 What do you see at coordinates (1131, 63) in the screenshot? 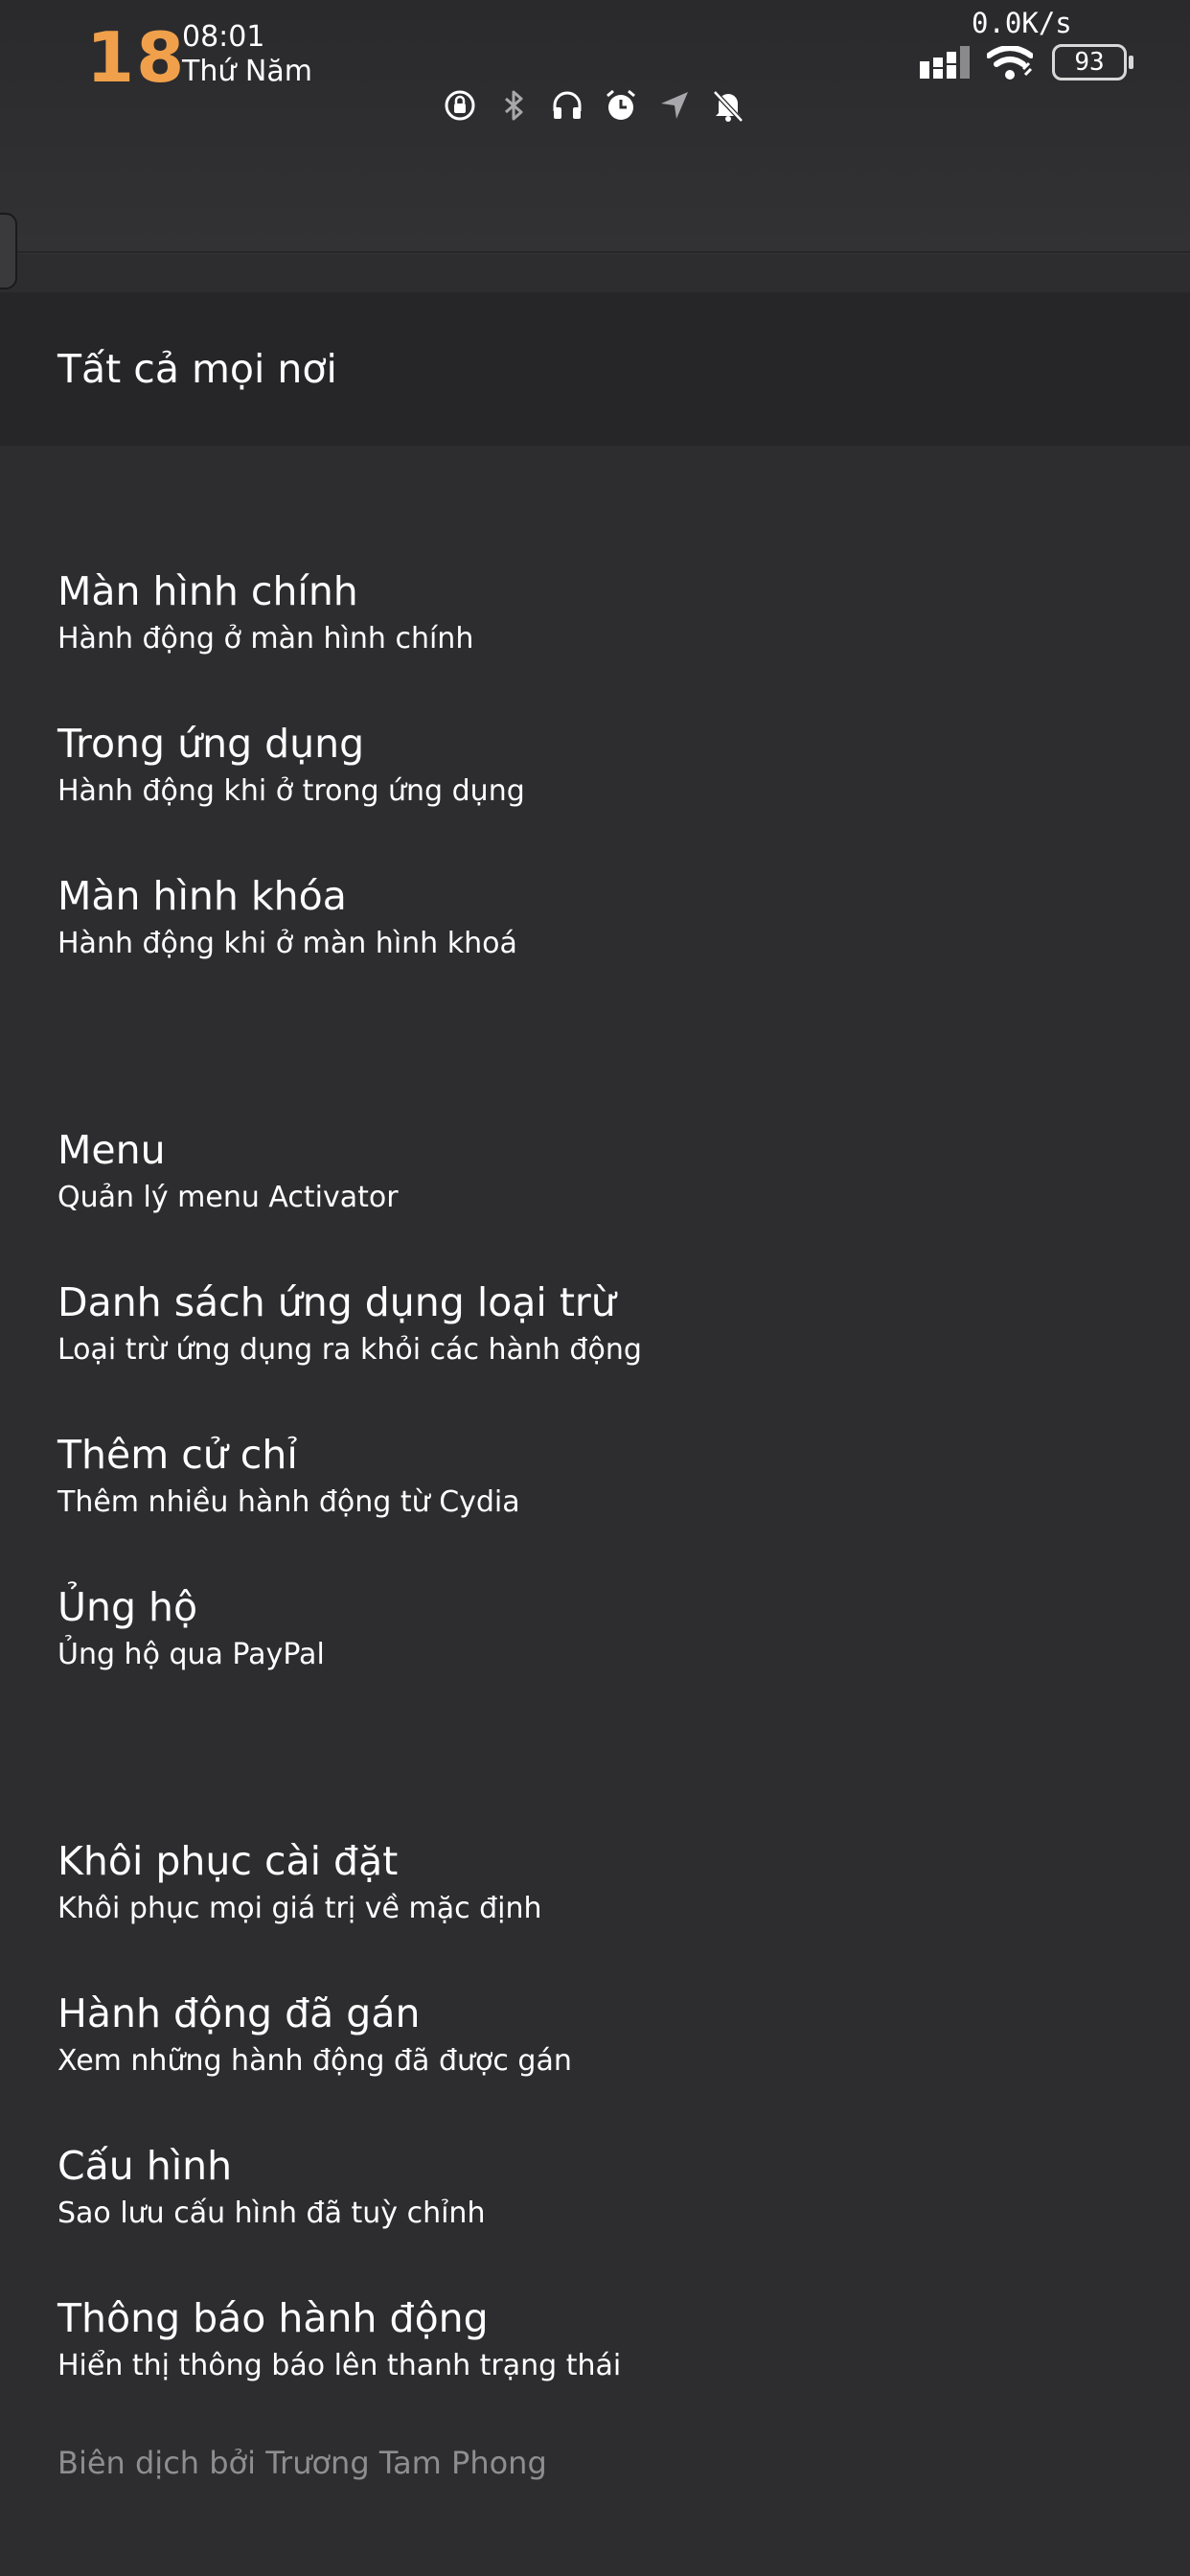
I see `battery-tip` at bounding box center [1131, 63].